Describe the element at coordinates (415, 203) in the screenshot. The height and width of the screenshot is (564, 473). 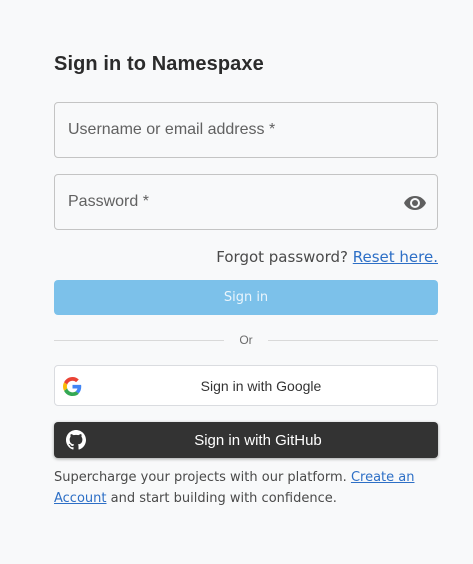
I see `eye-icon` at that location.